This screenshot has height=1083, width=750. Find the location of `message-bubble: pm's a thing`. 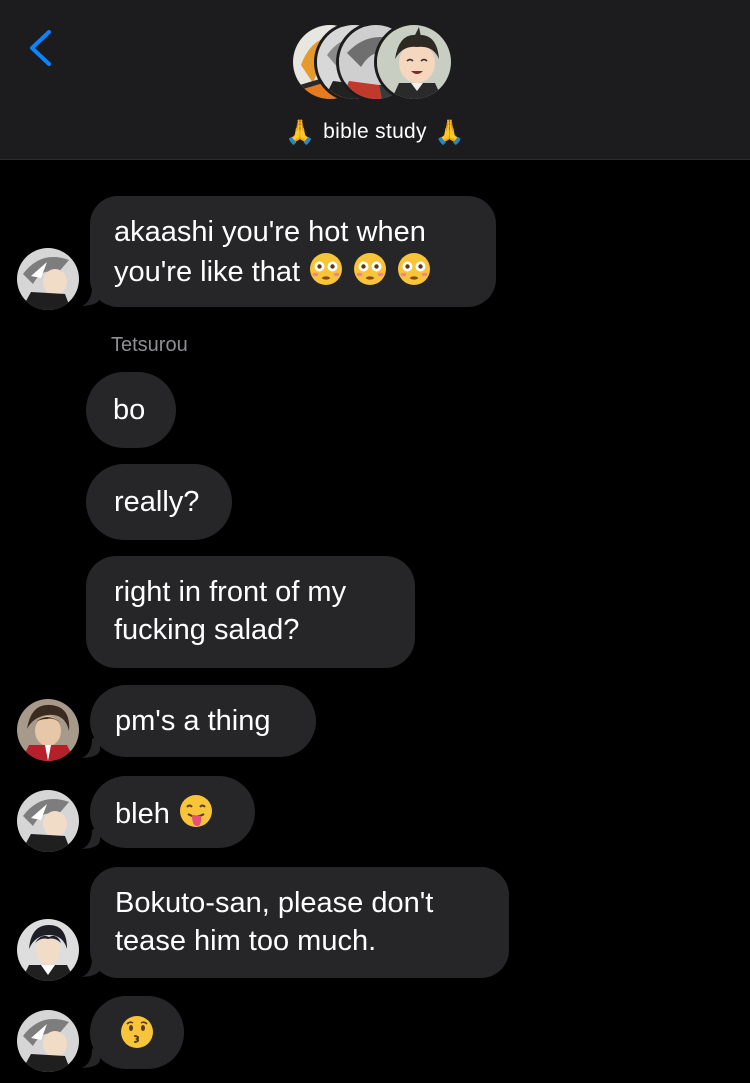

message-bubble: pm's a thing is located at coordinates (203, 721).